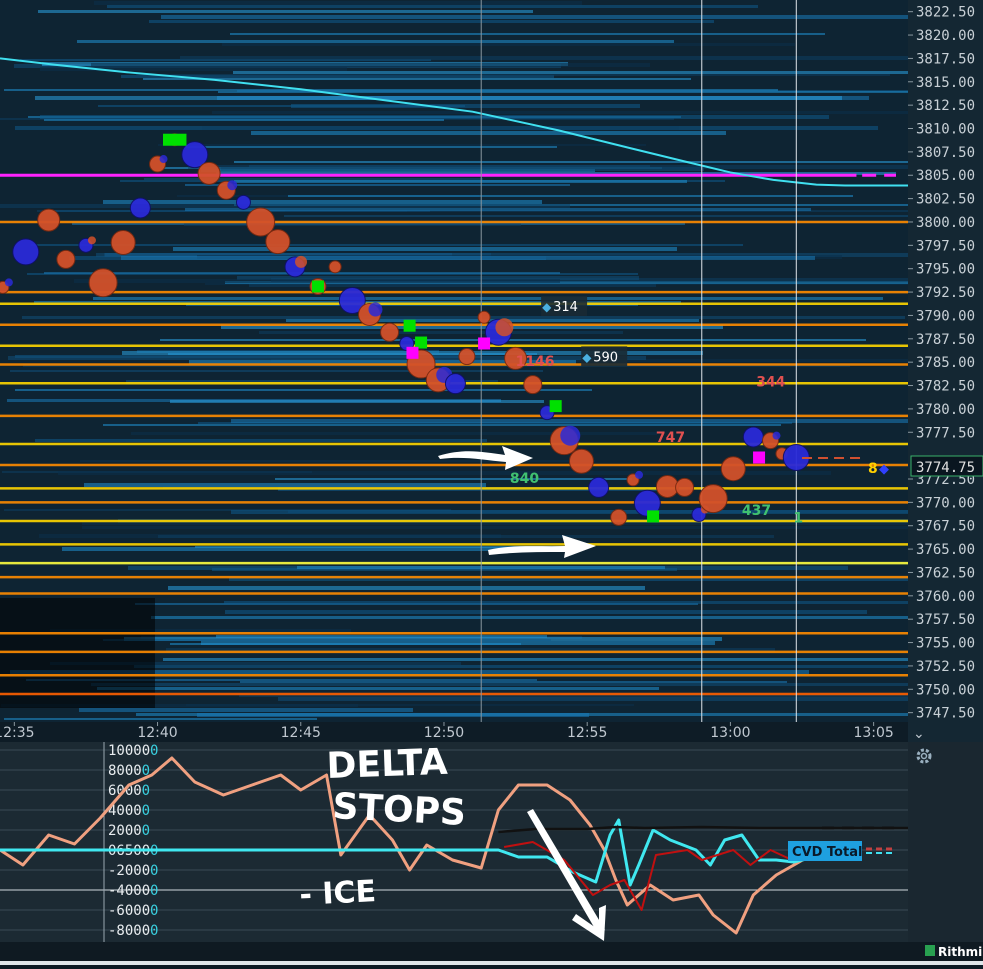  I want to click on trade-label: 590, so click(605, 357).